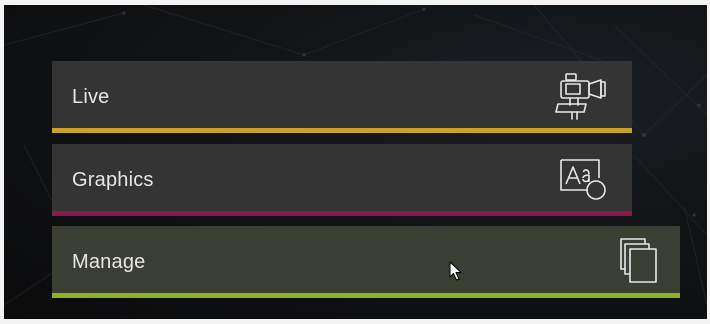 The width and height of the screenshot is (710, 324). Describe the element at coordinates (109, 262) in the screenshot. I see `menu-item-label: Manage` at that location.